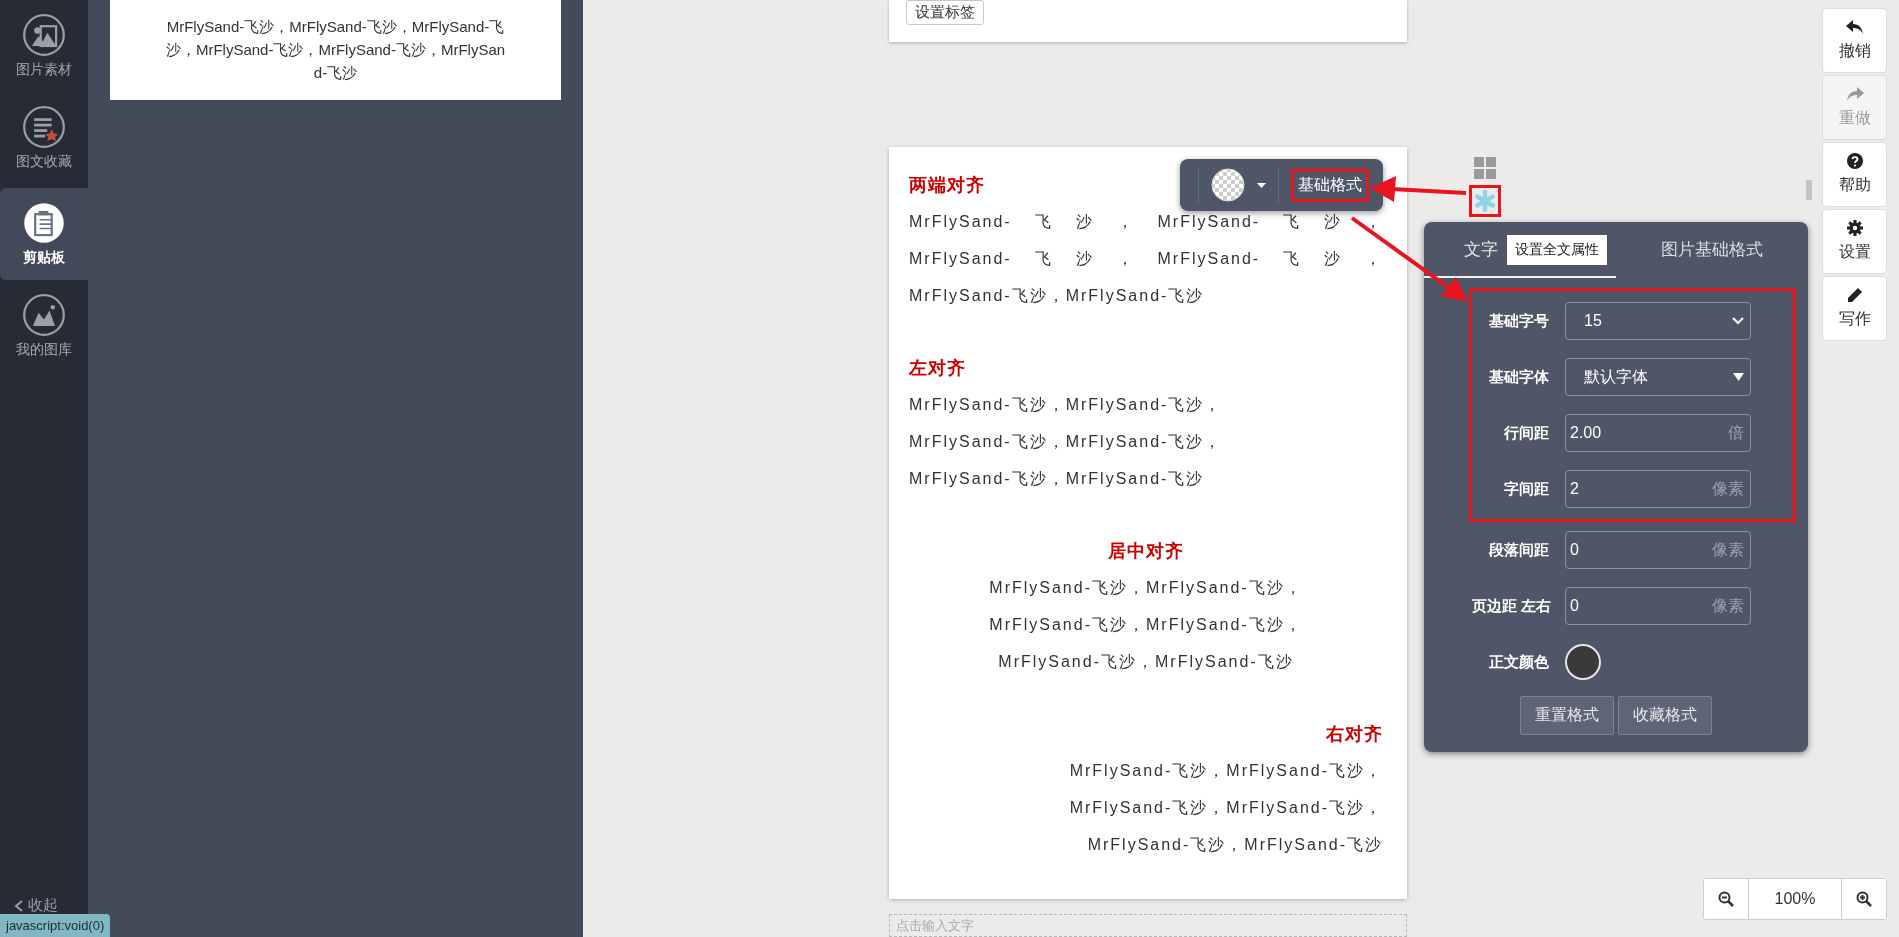 Image resolution: width=1899 pixels, height=937 pixels. I want to click on help-icon, so click(1854, 161).